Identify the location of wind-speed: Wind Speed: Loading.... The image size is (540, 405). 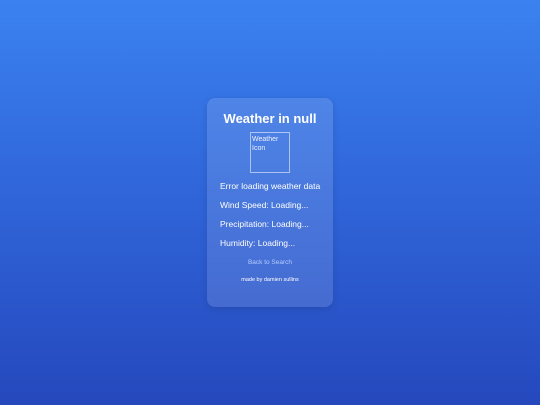
(264, 205).